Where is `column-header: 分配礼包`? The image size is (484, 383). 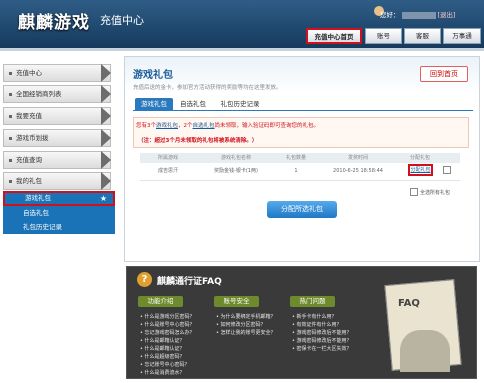
column-header: 分配礼包 is located at coordinates (419, 158).